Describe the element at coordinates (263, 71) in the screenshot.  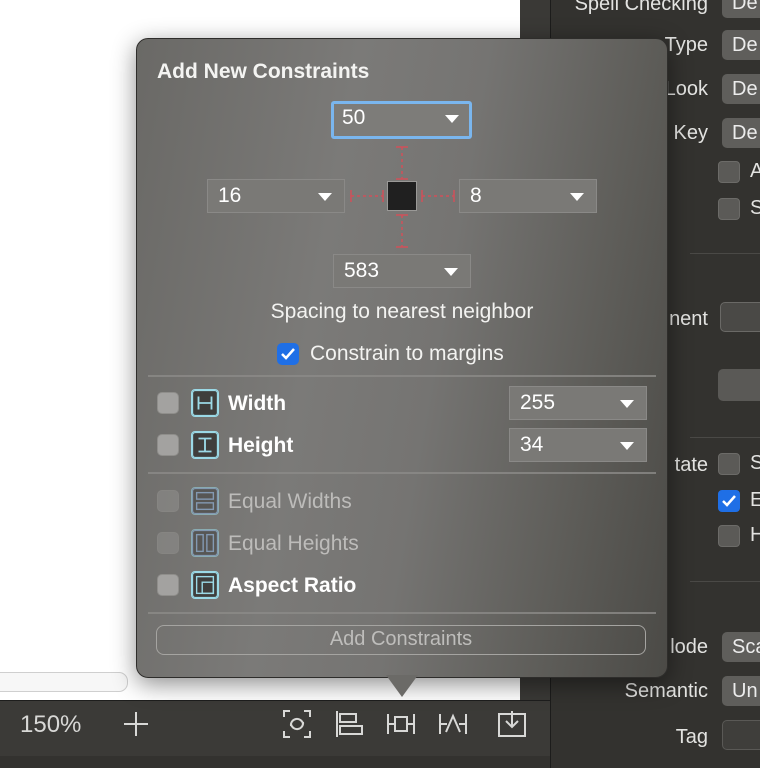
I see `popover-title: Add New Constraints` at that location.